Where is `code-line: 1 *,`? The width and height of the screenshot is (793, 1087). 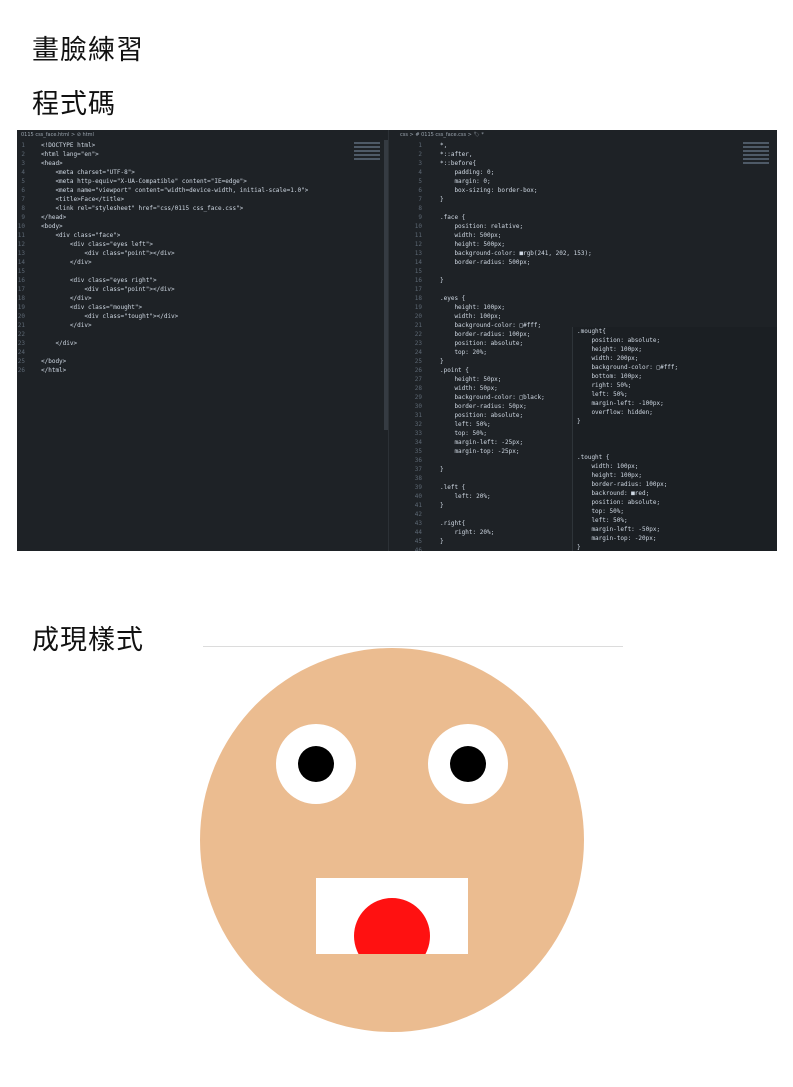
code-line: 1 *, is located at coordinates (586, 145).